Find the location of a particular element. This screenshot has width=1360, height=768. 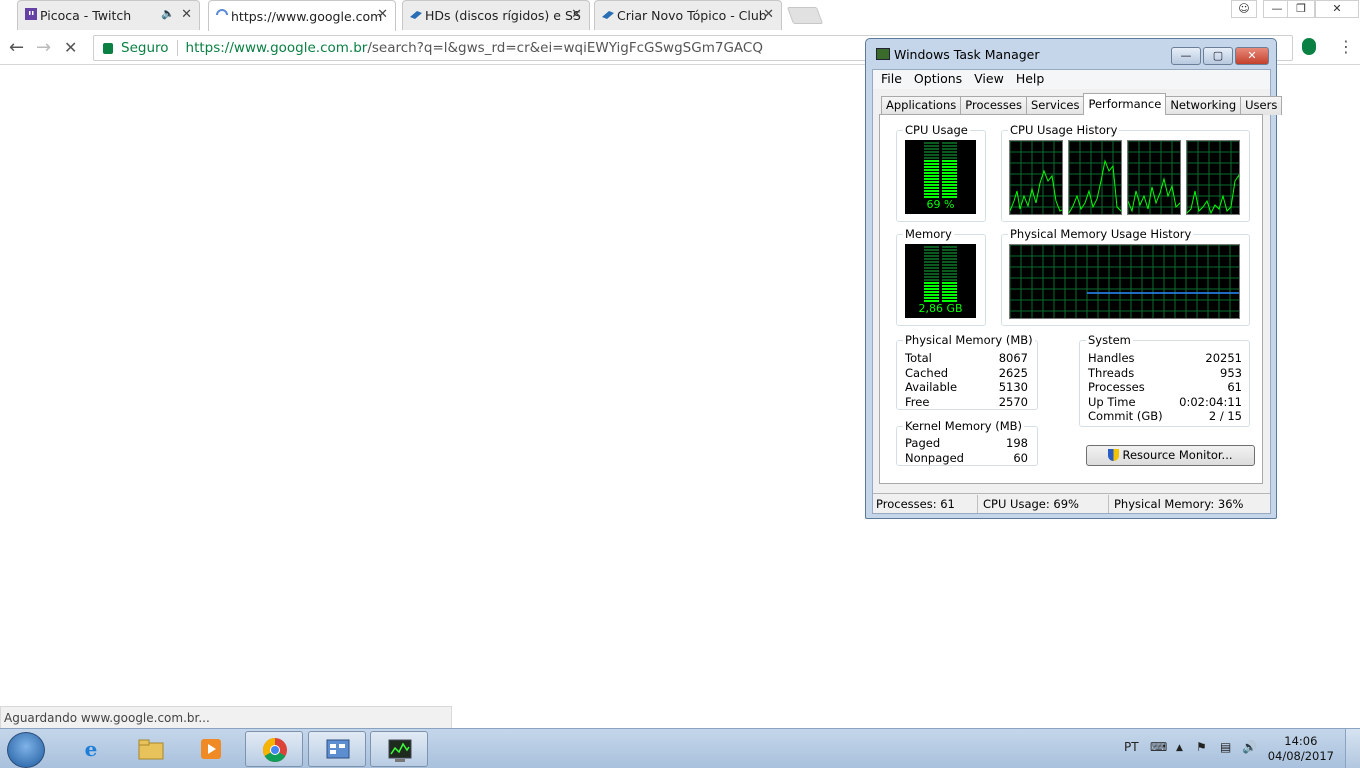

close-button: ✕ is located at coordinates (1252, 56).